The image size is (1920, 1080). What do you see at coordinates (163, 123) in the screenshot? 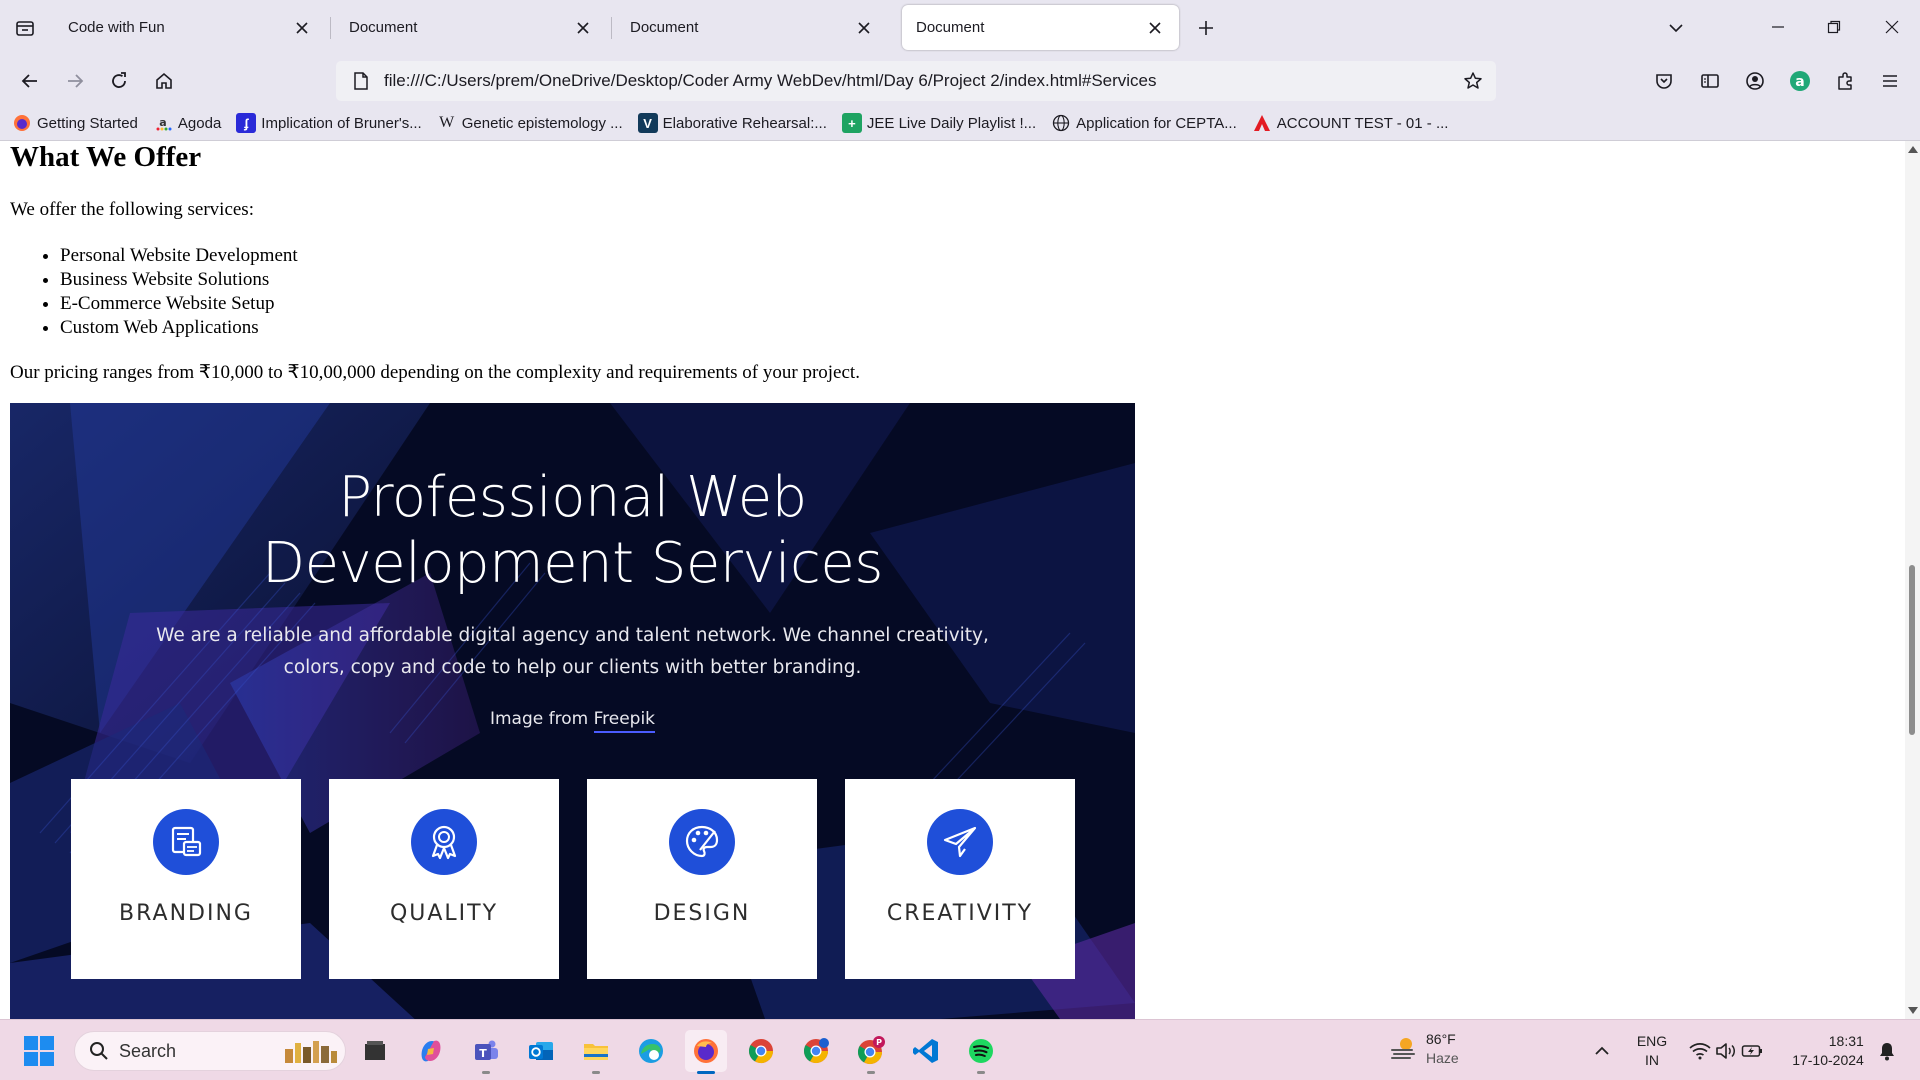
I see `agoda-icon: a` at bounding box center [163, 123].